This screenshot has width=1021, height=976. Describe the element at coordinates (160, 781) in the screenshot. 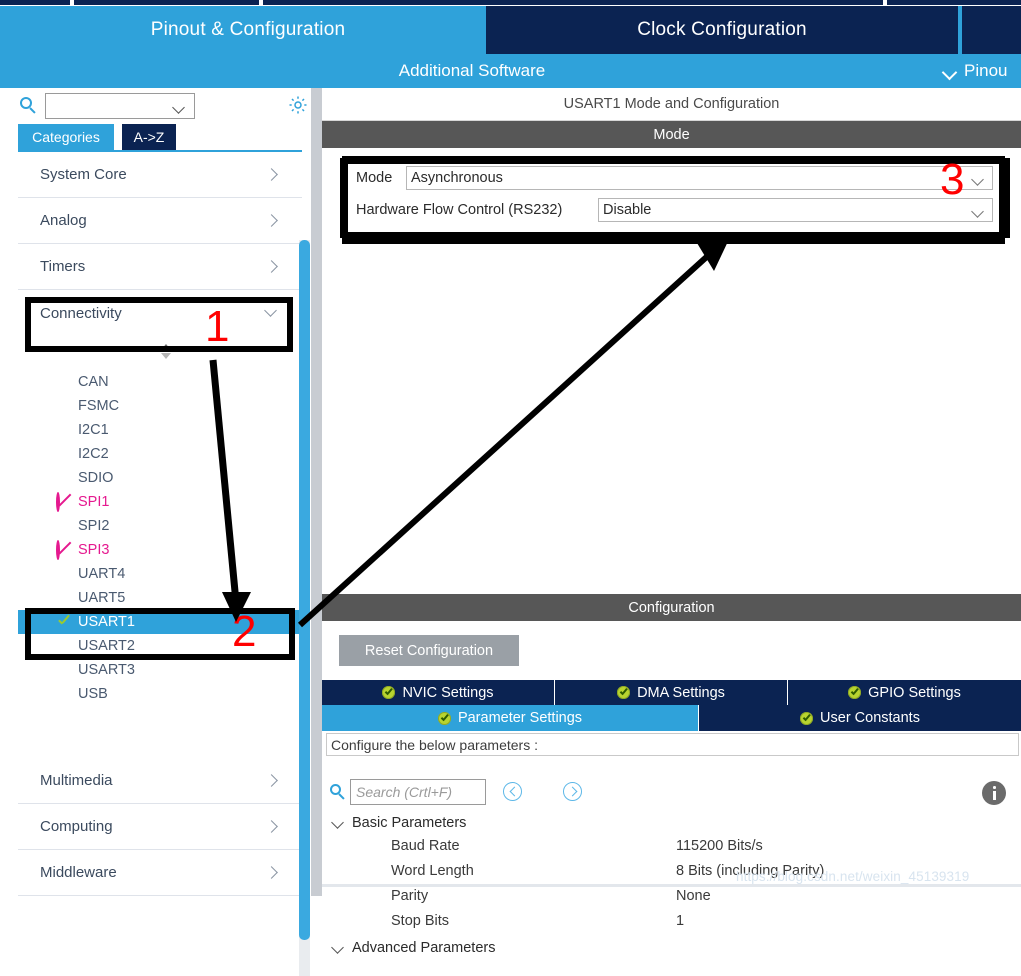

I see `sidebar-item-multimedia: Multimedia` at that location.